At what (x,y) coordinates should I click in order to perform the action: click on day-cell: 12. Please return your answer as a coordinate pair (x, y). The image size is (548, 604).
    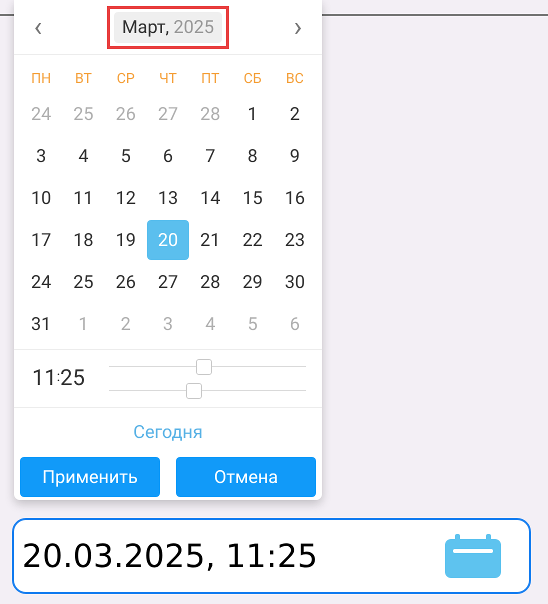
    Looking at the image, I should click on (125, 198).